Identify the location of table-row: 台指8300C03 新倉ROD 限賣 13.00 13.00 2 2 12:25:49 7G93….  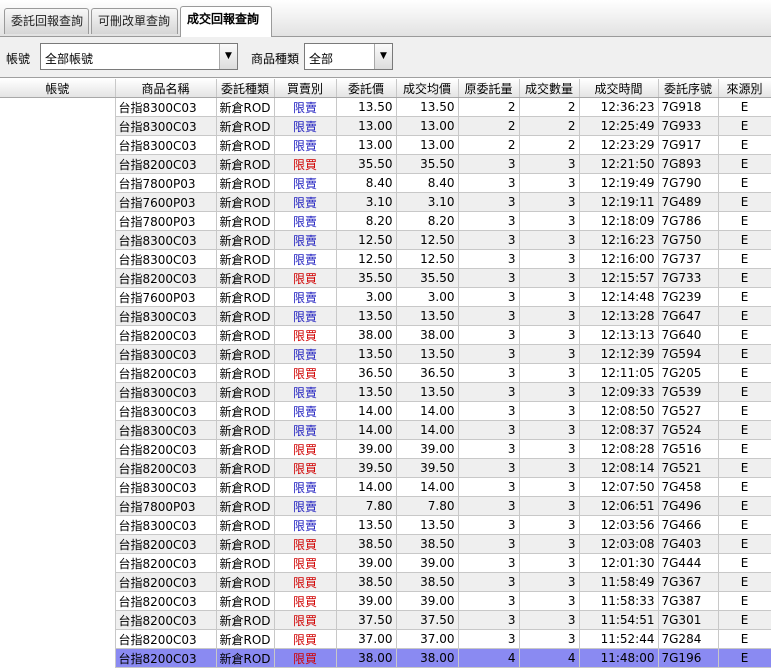
(385, 126).